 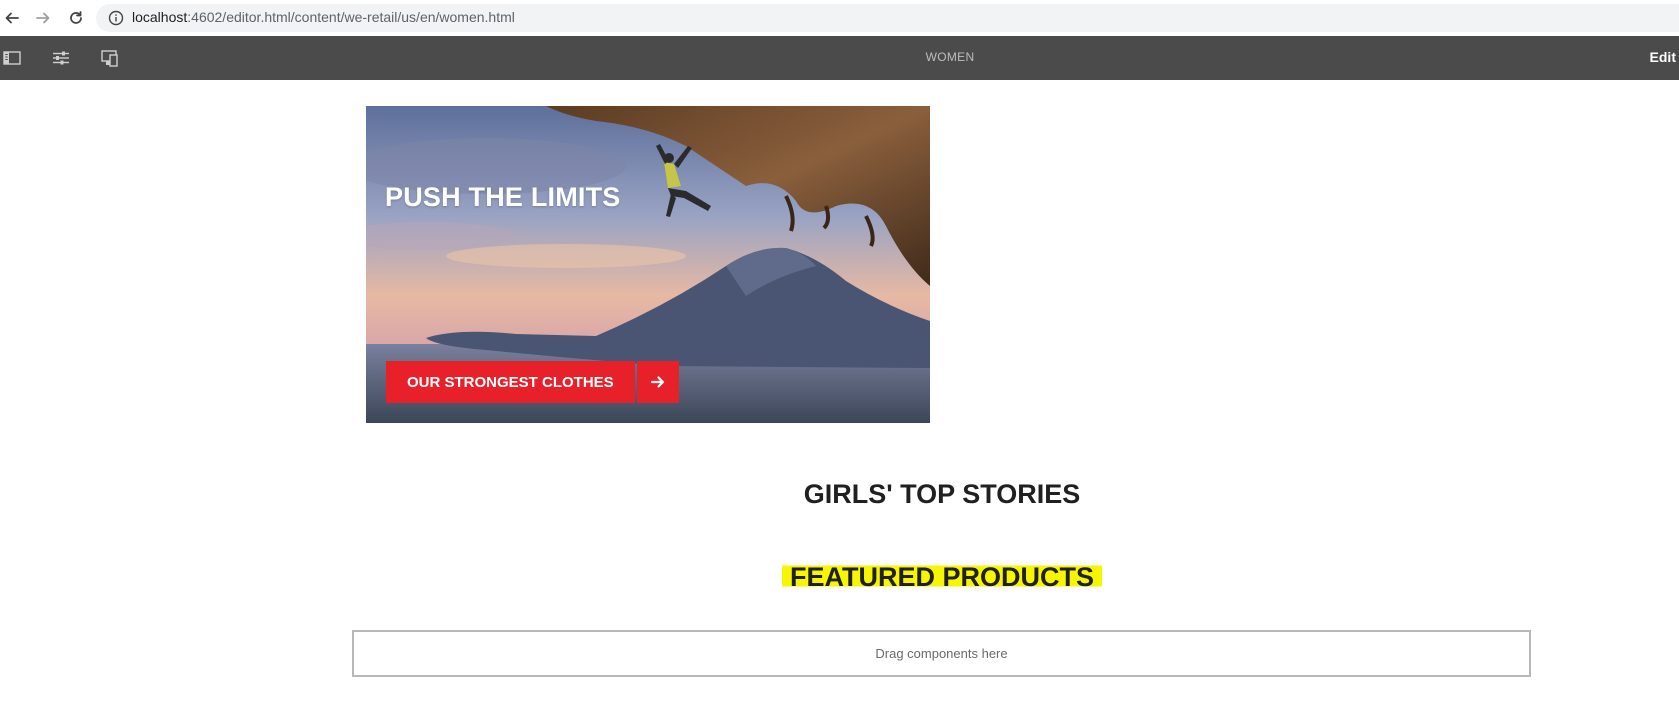 I want to click on forward-button, so click(x=43, y=18).